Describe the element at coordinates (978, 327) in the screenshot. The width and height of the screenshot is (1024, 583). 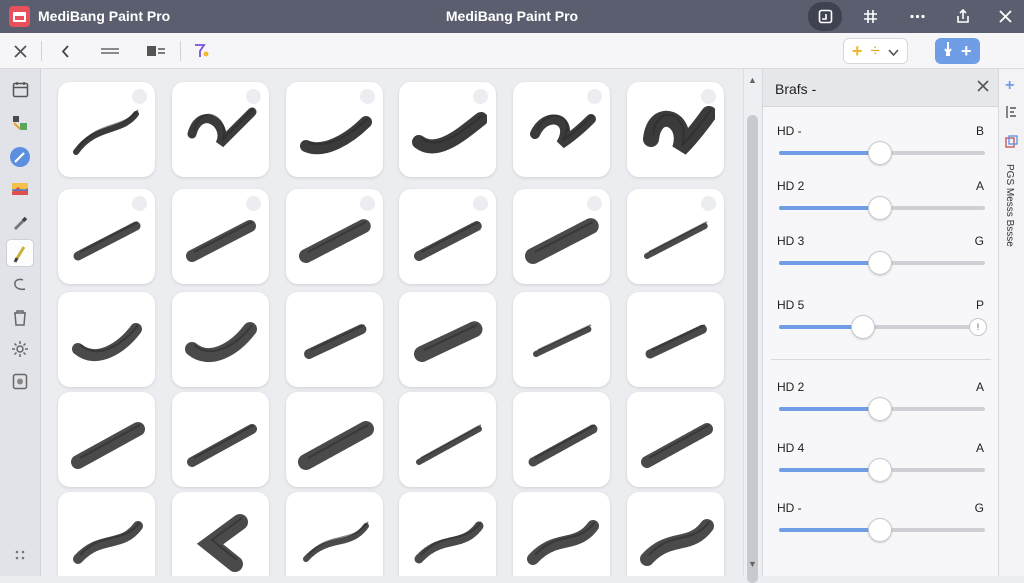
I see `info-icon: !` at that location.